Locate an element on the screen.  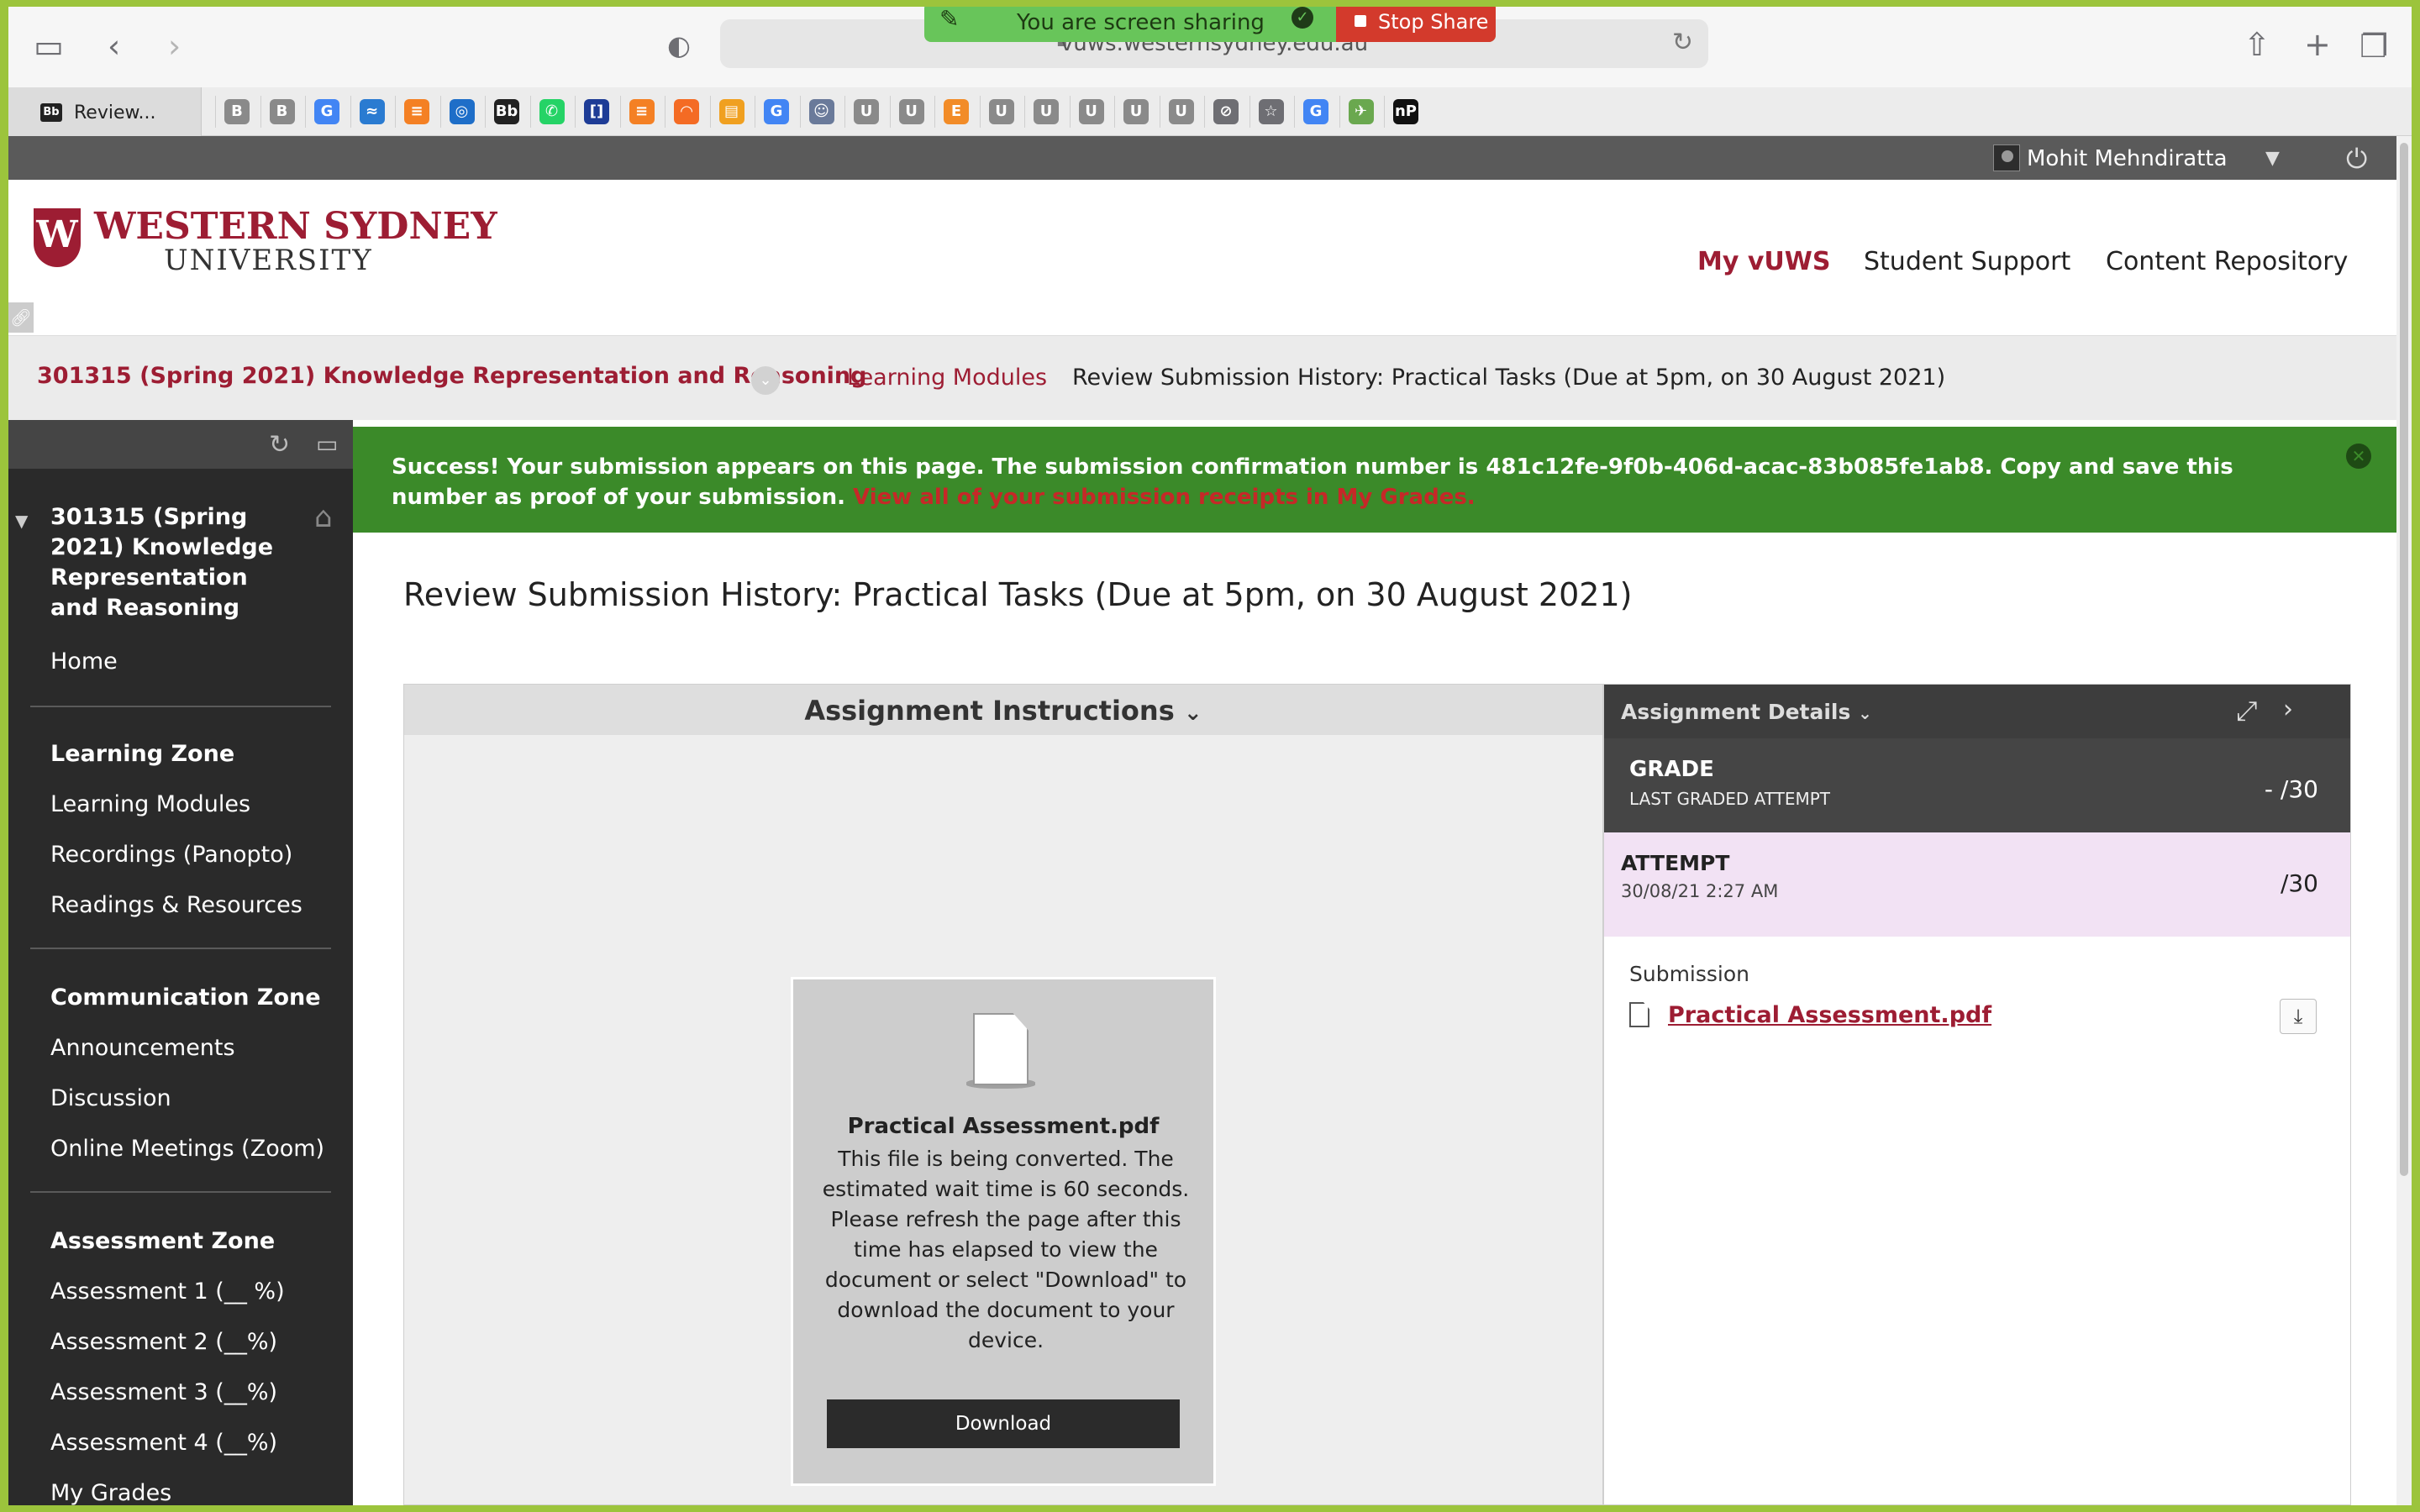
user-name: Mohit Mehndiratta is located at coordinates (2127, 158).